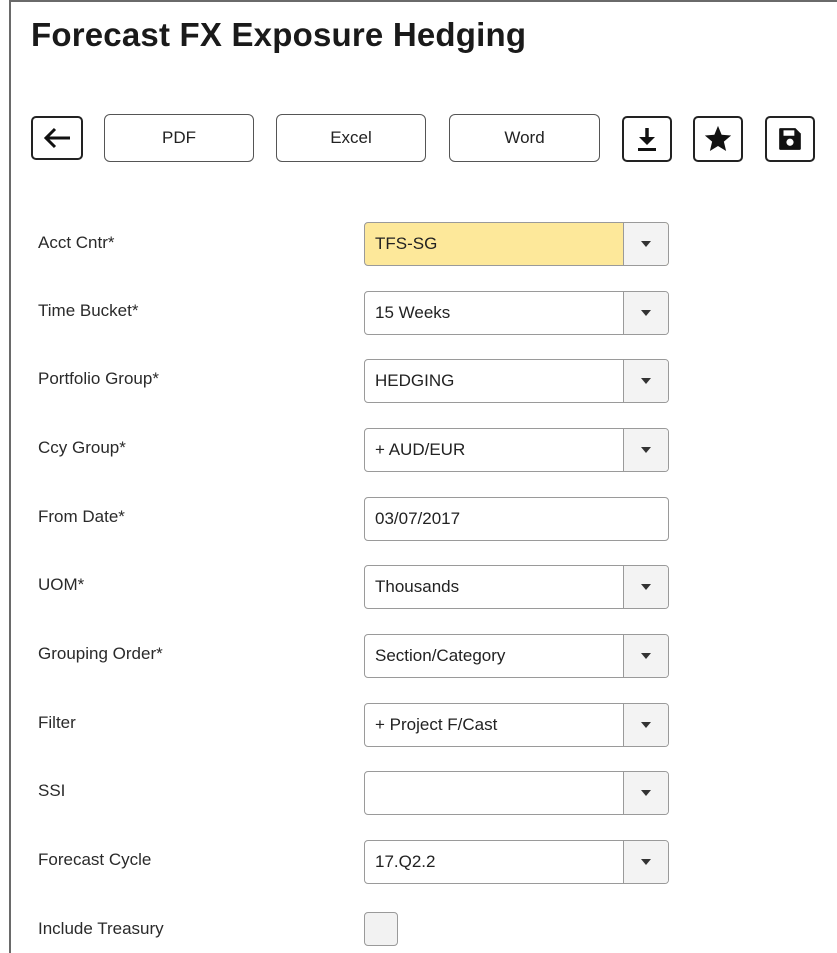  I want to click on time-bucket-value: 15 Weeks, so click(413, 312).